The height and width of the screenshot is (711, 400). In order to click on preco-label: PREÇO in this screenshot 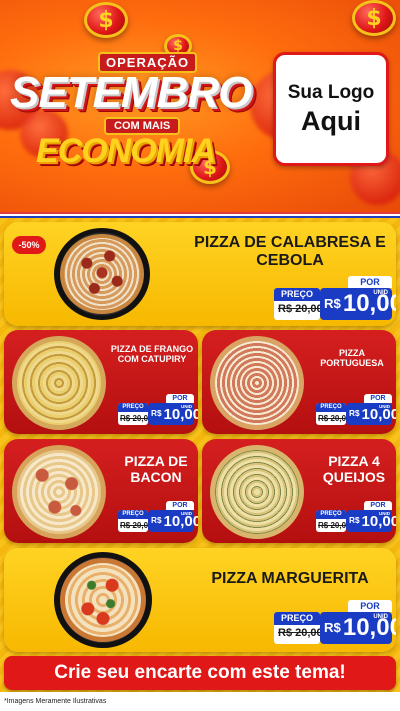, I will do `click(297, 294)`.